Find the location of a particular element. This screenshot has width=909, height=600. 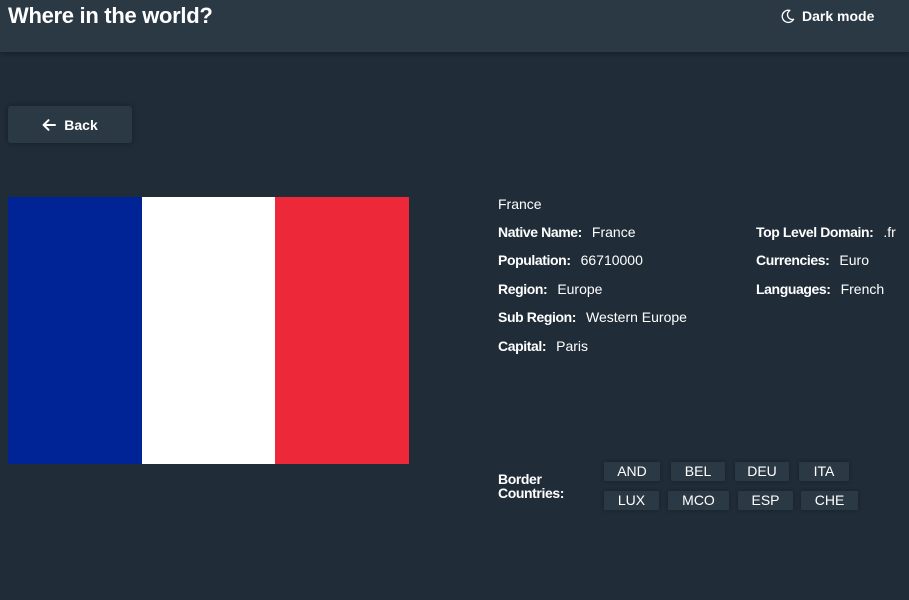

flag-stripe-white is located at coordinates (208, 330).